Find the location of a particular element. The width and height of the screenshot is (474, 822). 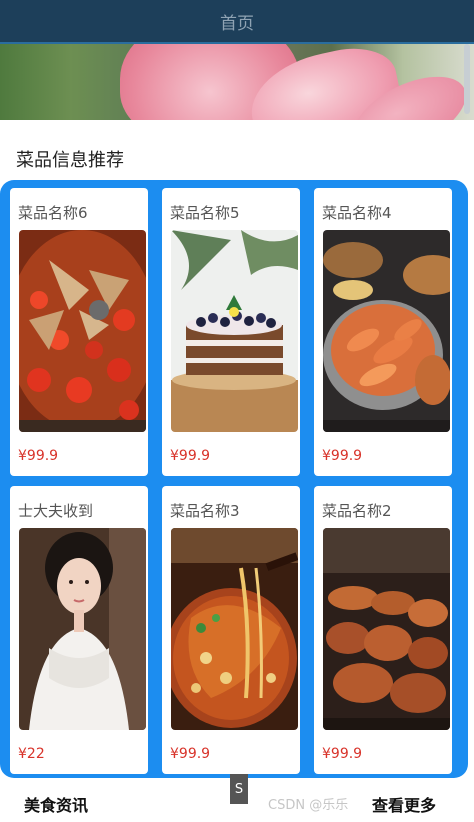

scrollbar is located at coordinates (467, 79).